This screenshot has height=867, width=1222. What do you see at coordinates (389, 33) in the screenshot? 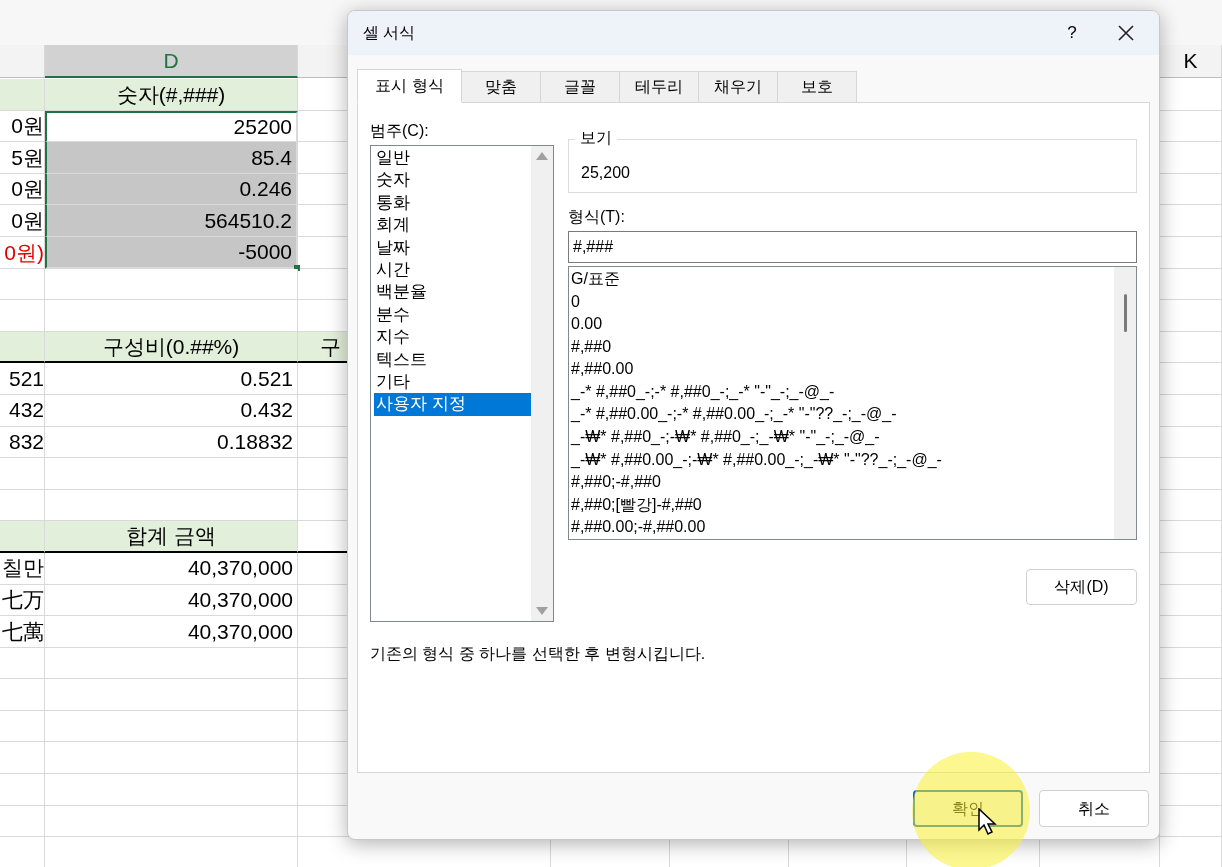
I see `dialog-title: 셀 서식` at bounding box center [389, 33].